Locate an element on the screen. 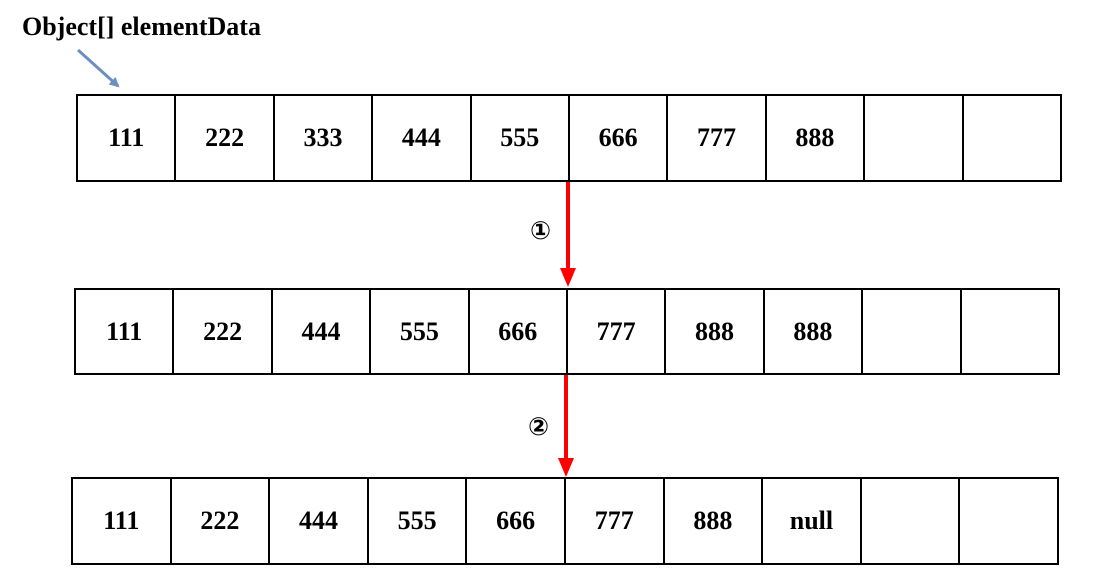 Image resolution: width=1102 pixels, height=586 pixels. array-cell: 333 is located at coordinates (324, 138).